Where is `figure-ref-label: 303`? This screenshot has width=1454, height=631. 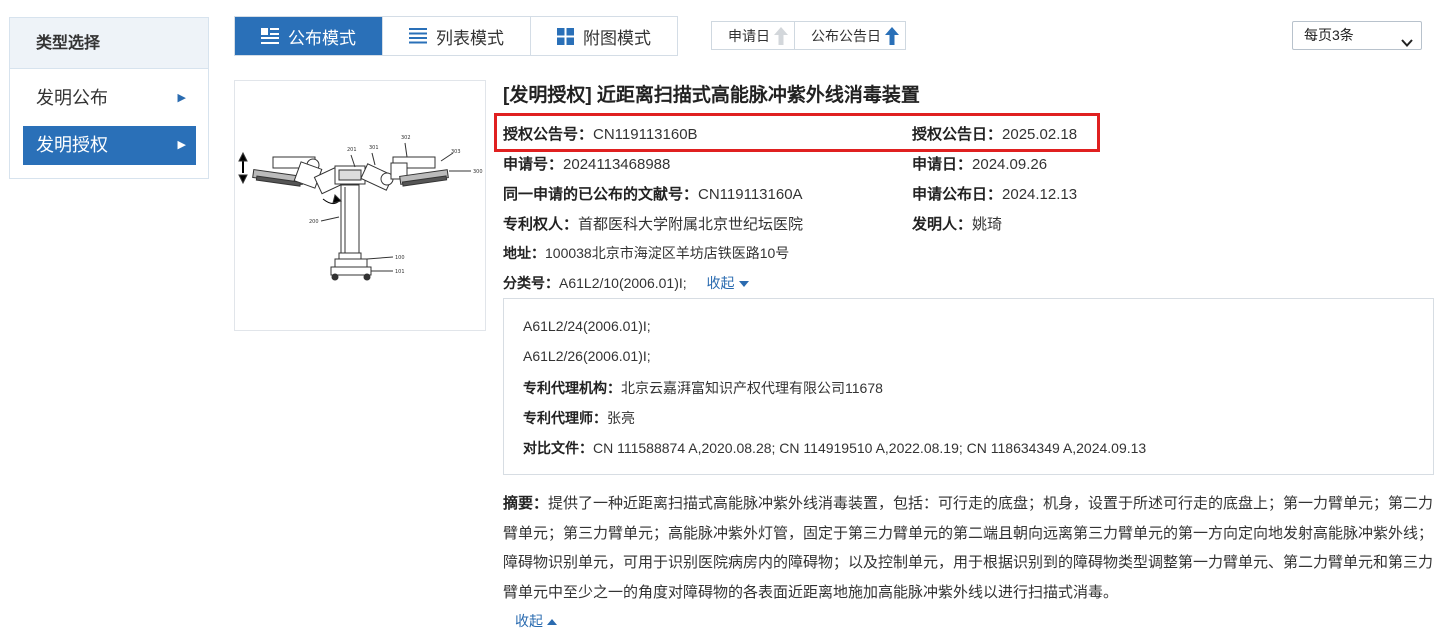
figure-ref-label: 303 is located at coordinates (456, 152).